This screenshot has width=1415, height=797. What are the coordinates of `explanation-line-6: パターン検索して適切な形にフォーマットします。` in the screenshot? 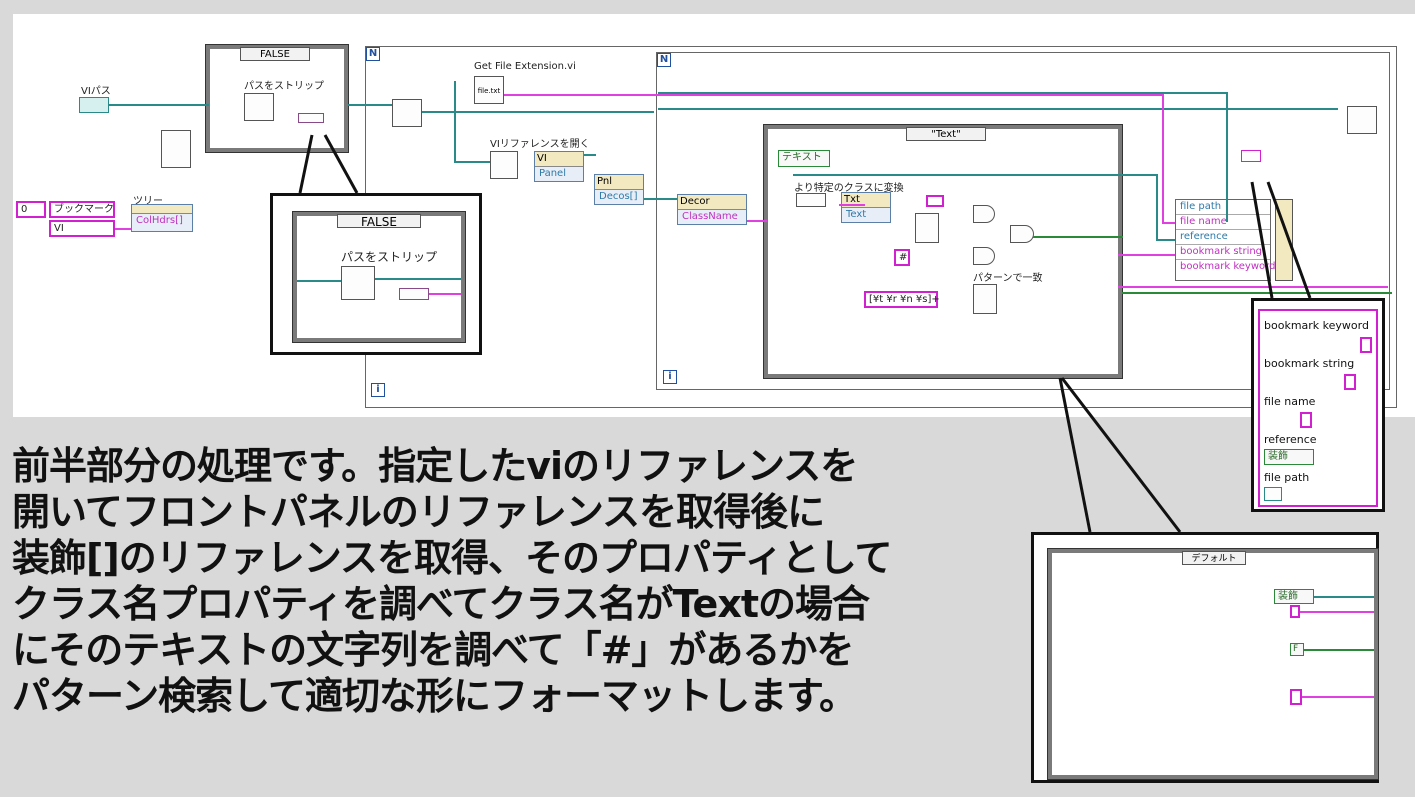 It's located at (434, 696).